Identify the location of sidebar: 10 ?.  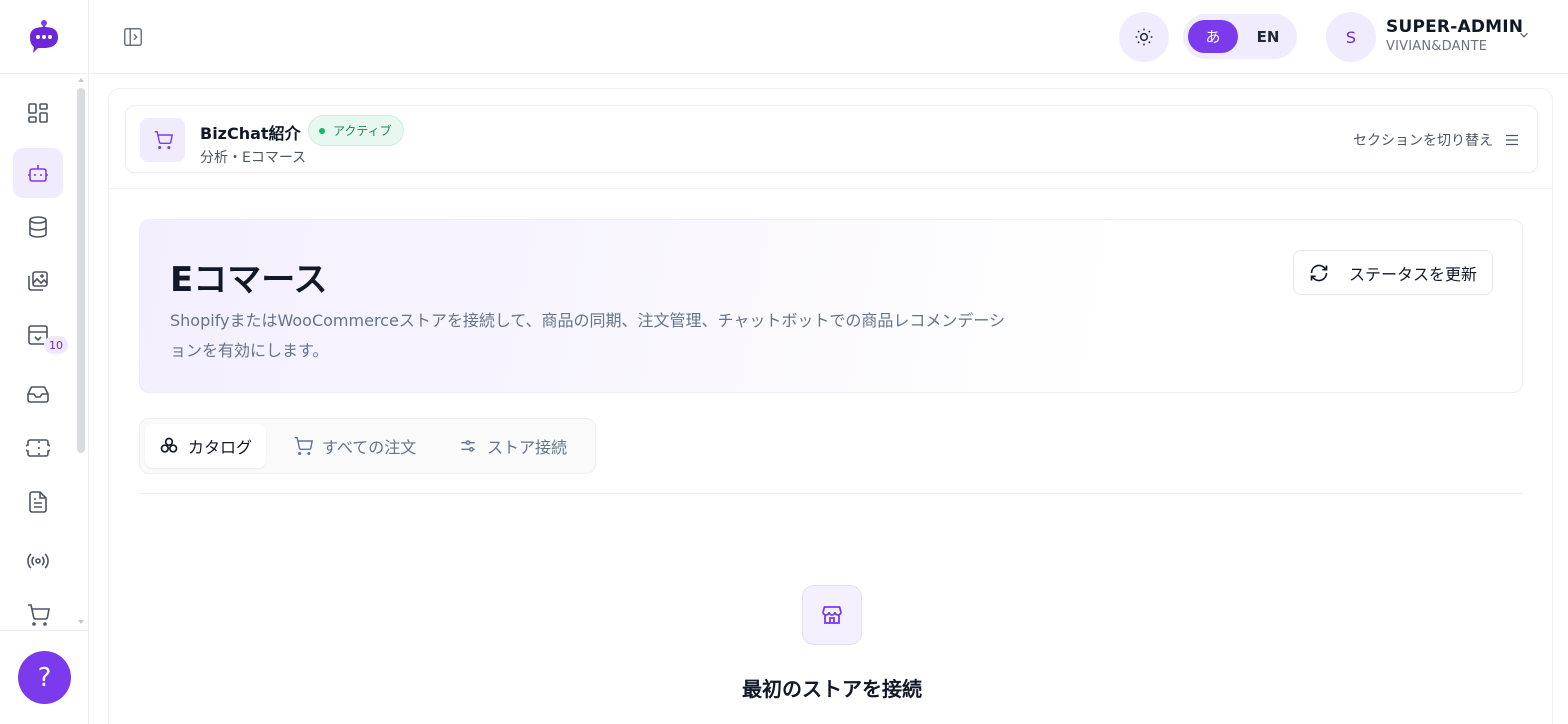
(44, 362).